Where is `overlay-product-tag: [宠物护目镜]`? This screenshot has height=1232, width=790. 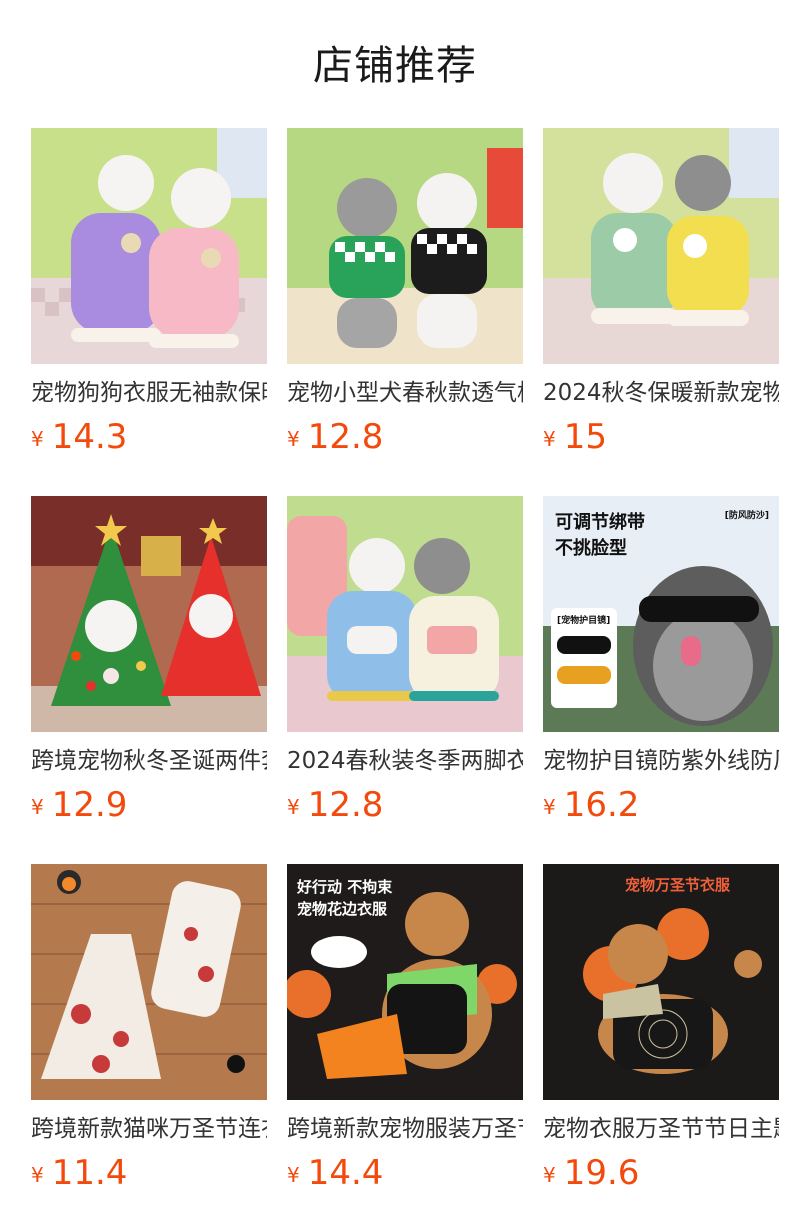 overlay-product-tag: [宠物护目镜] is located at coordinates (584, 621).